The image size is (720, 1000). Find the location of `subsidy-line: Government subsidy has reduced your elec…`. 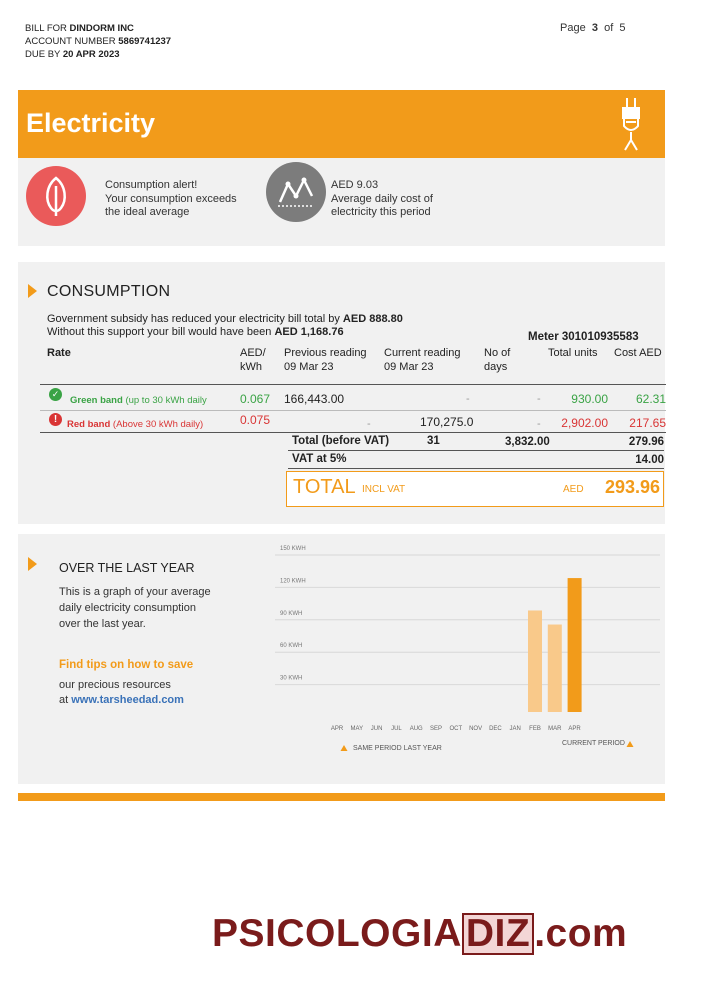

subsidy-line: Government subsidy has reduced your elec… is located at coordinates (225, 319).